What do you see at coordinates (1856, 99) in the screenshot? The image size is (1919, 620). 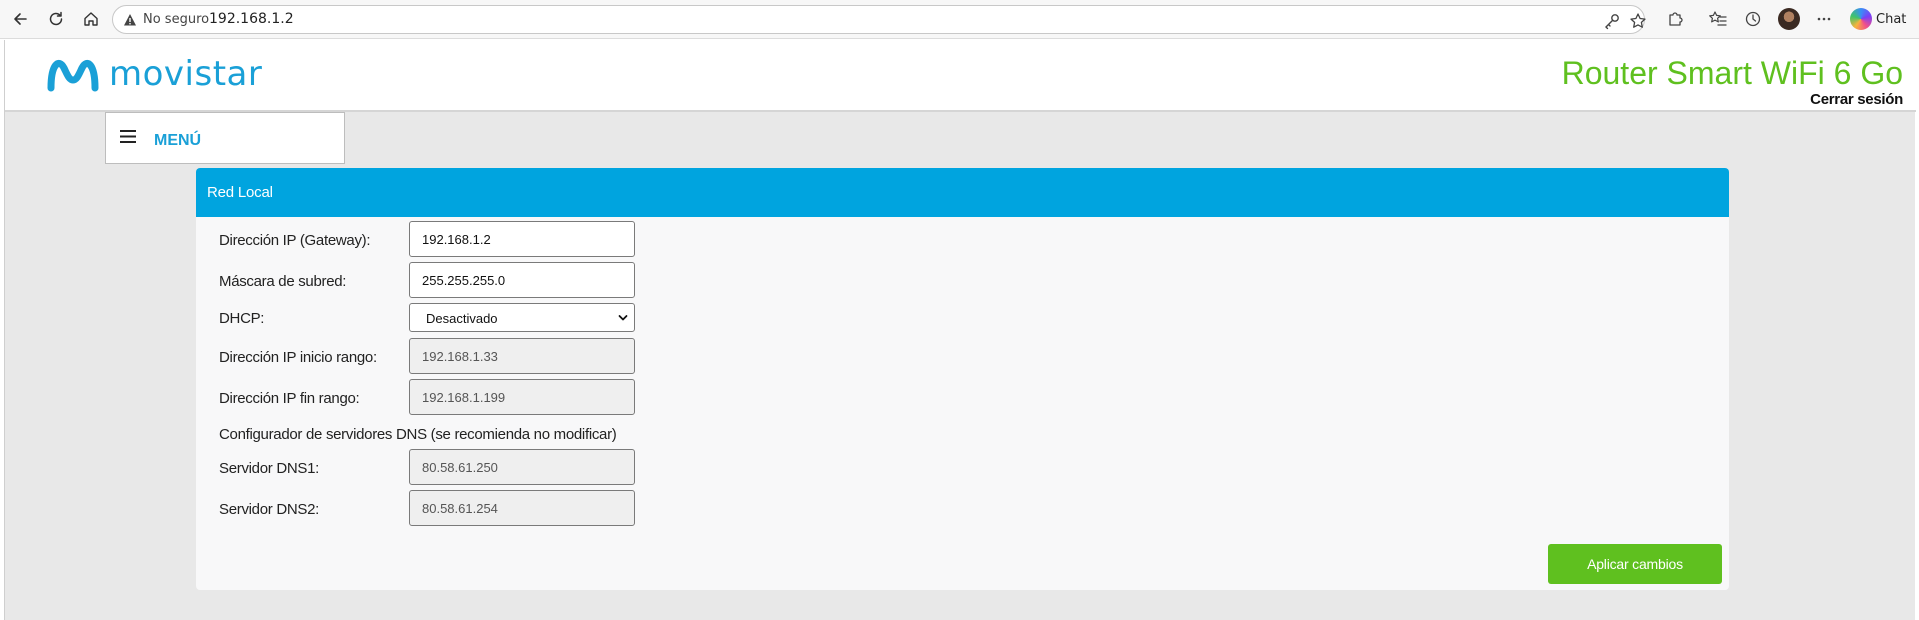 I see `logout-link: Cerrar sesión` at bounding box center [1856, 99].